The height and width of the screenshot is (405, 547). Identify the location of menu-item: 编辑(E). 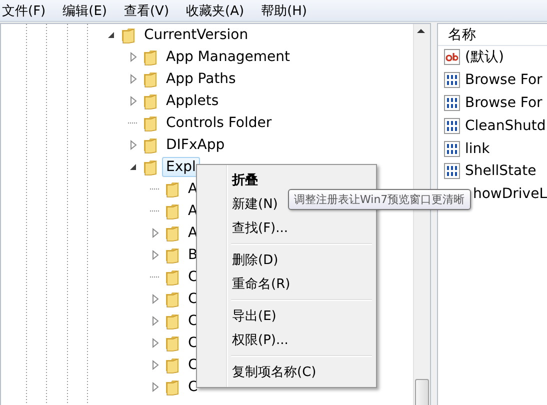
(88, 11).